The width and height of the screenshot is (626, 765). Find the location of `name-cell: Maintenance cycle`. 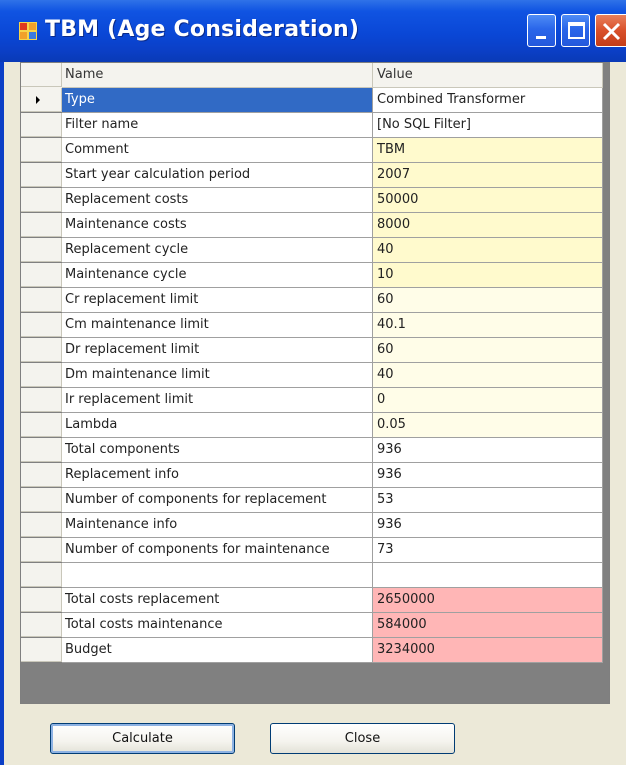

name-cell: Maintenance cycle is located at coordinates (217, 275).